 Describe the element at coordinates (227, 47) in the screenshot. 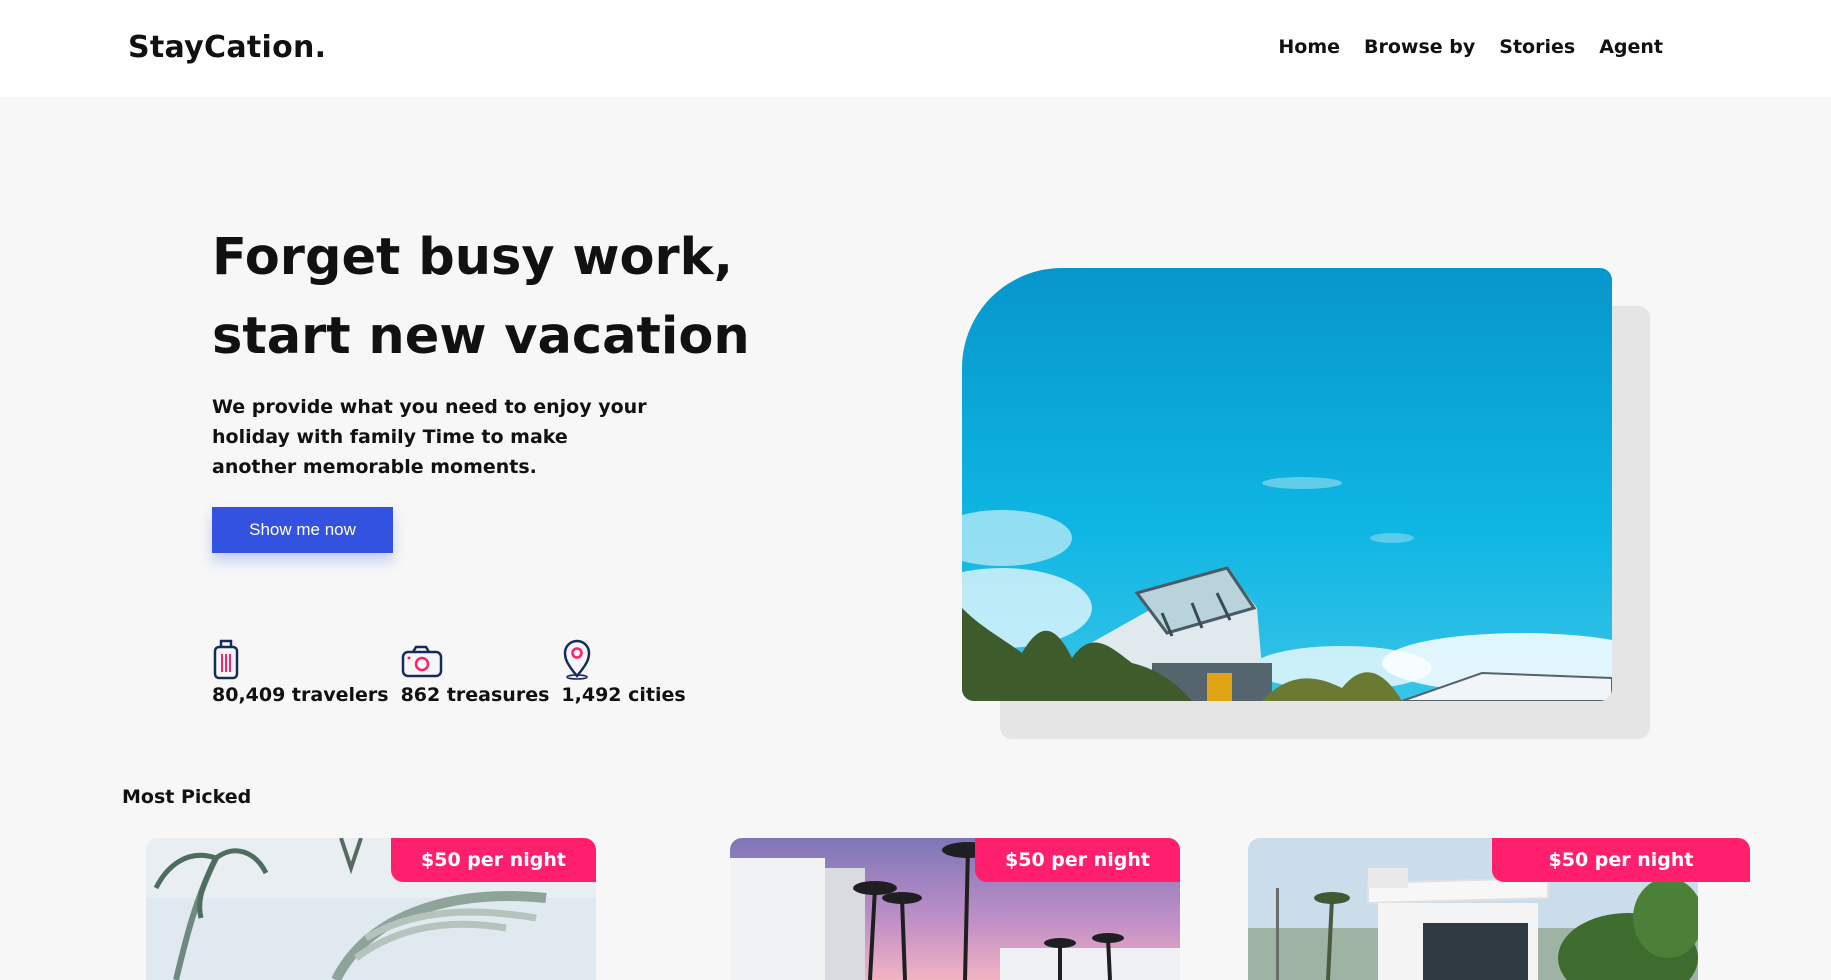

I see `brand-logo: StayCation.` at that location.